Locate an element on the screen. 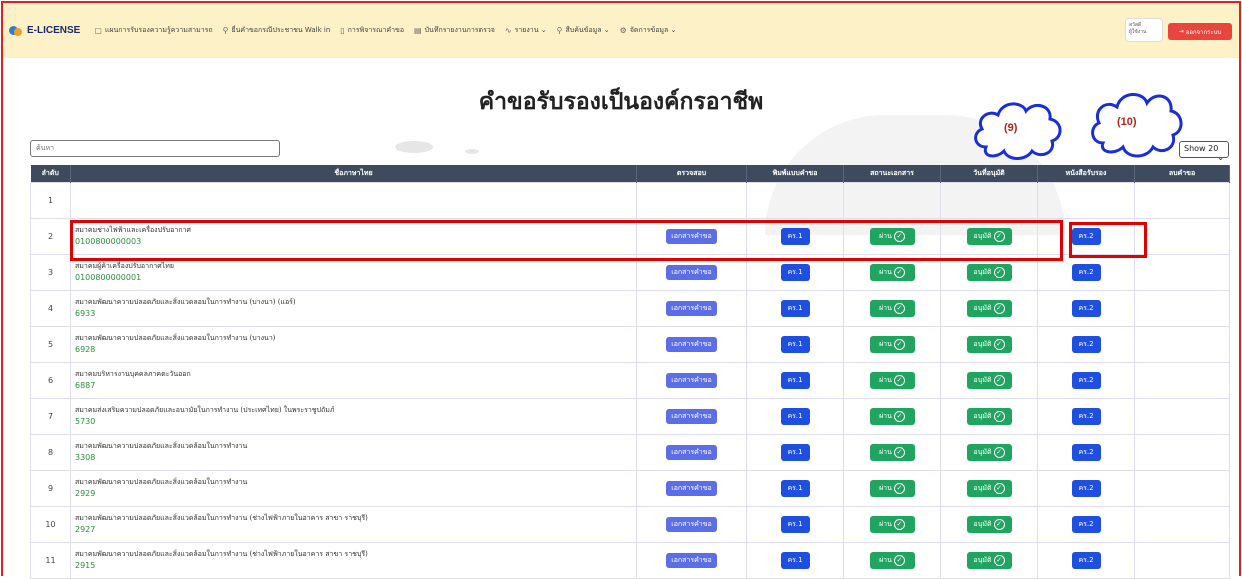 This screenshot has height=579, width=1242. brand-name: E-LICENSE is located at coordinates (54, 30).